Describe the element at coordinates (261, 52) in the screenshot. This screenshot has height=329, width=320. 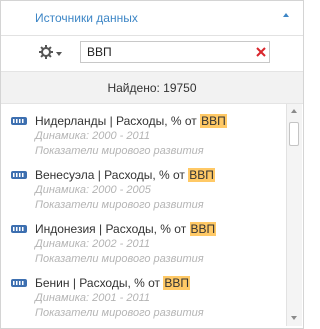
I see `close-icon` at that location.